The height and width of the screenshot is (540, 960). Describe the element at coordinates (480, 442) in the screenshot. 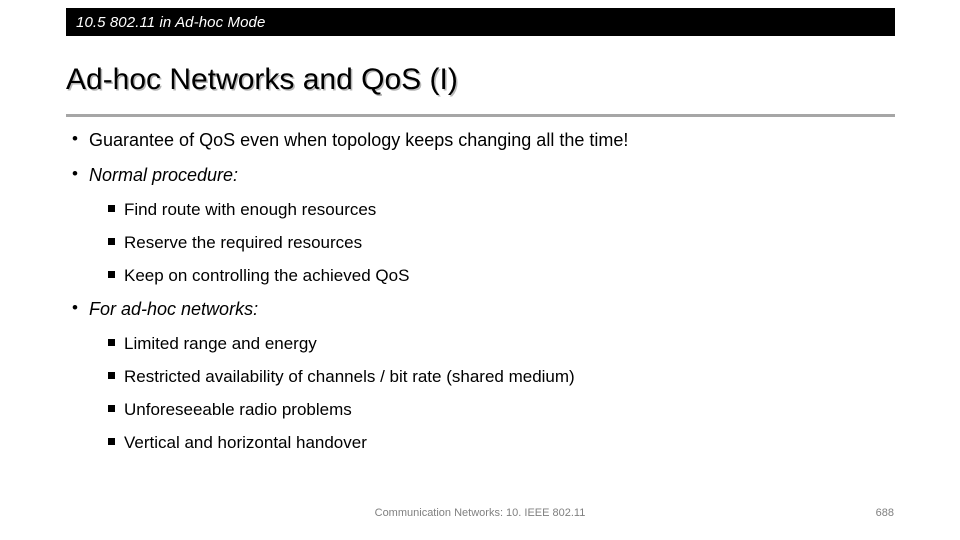

I see `sub-bullet-item: Vertical and horizontal handover` at that location.